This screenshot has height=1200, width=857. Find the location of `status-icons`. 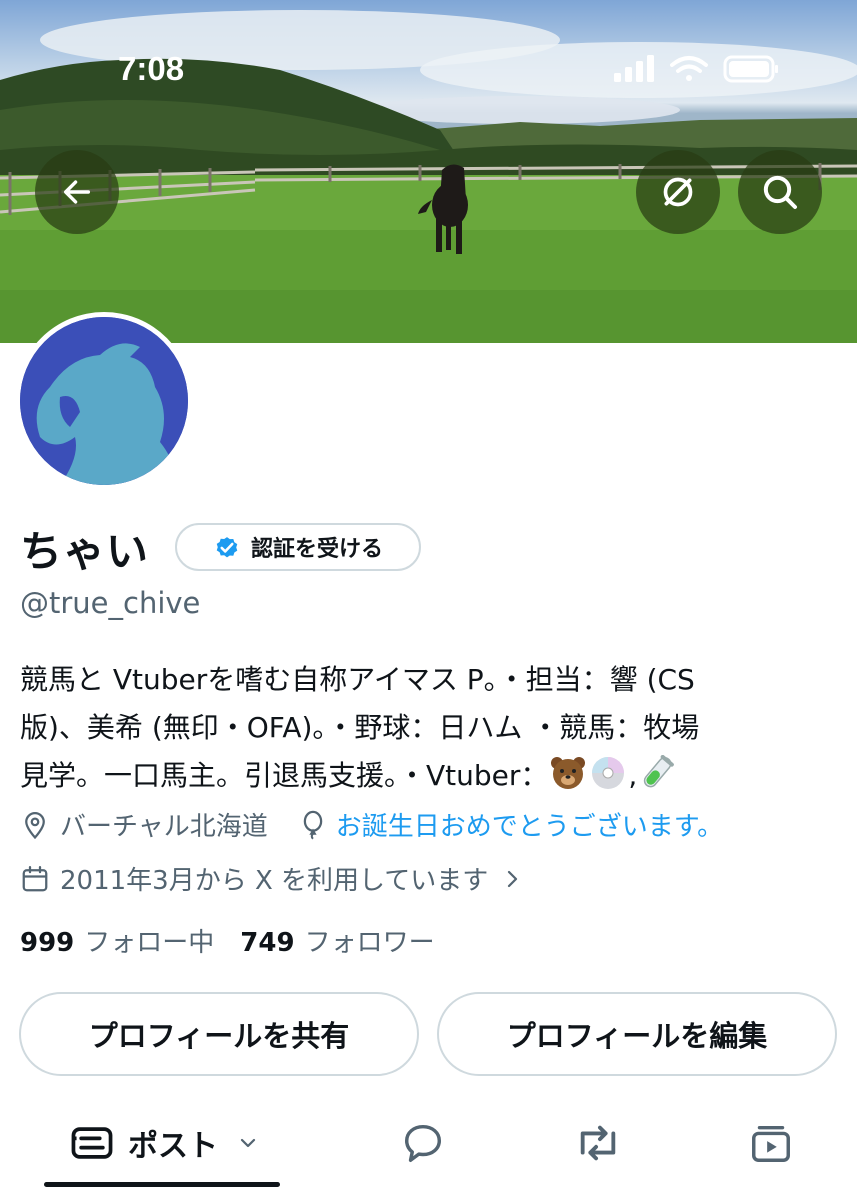

status-icons is located at coordinates (697, 71).